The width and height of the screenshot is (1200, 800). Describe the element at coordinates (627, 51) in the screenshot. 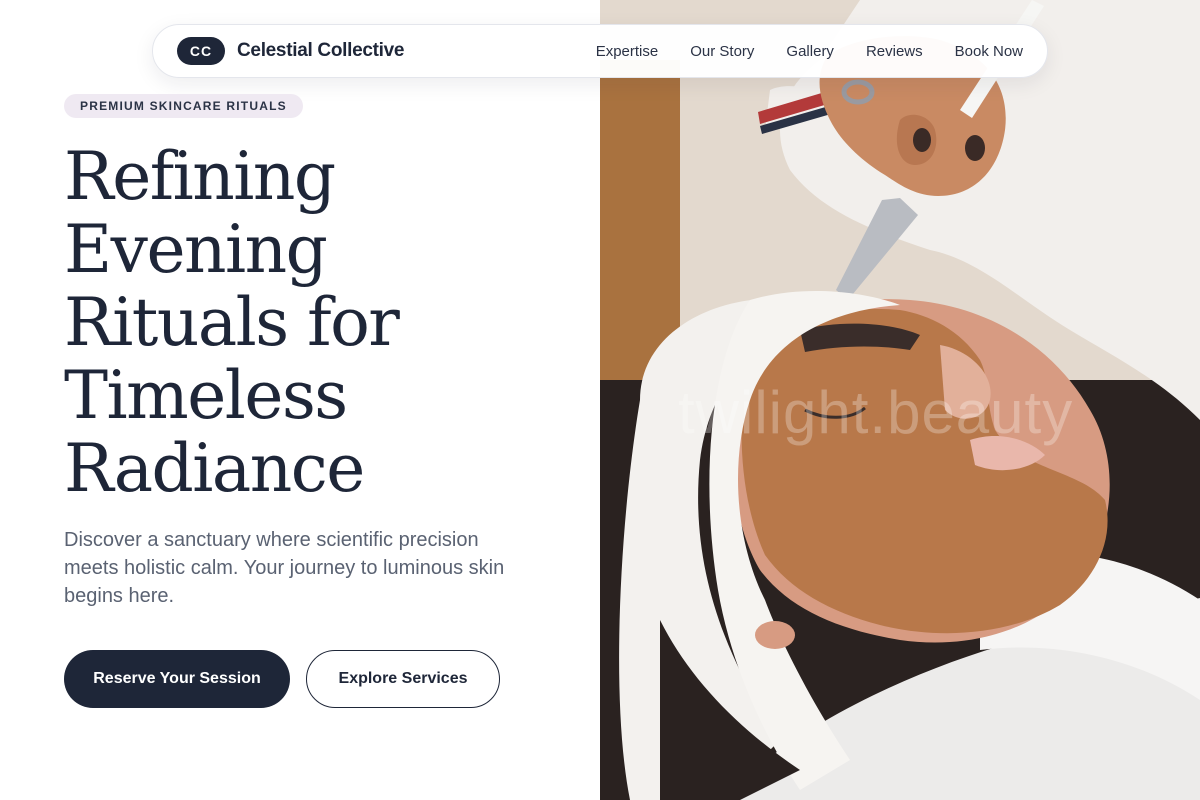

I see `nav-link-expertise: Expertise` at that location.